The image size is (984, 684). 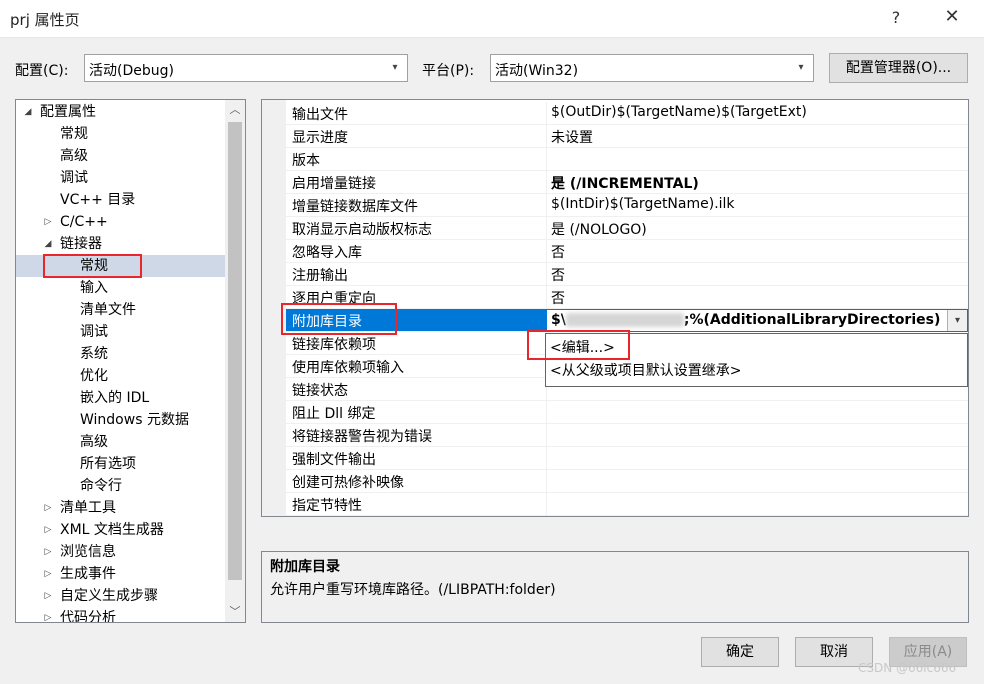 What do you see at coordinates (627, 435) in the screenshot?
I see `prop-row-warnings-as-errors: 将链接器警告视为错误` at bounding box center [627, 435].